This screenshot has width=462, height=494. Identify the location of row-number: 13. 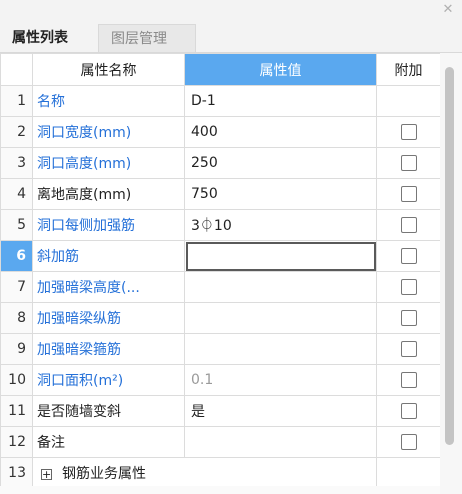
(16, 473).